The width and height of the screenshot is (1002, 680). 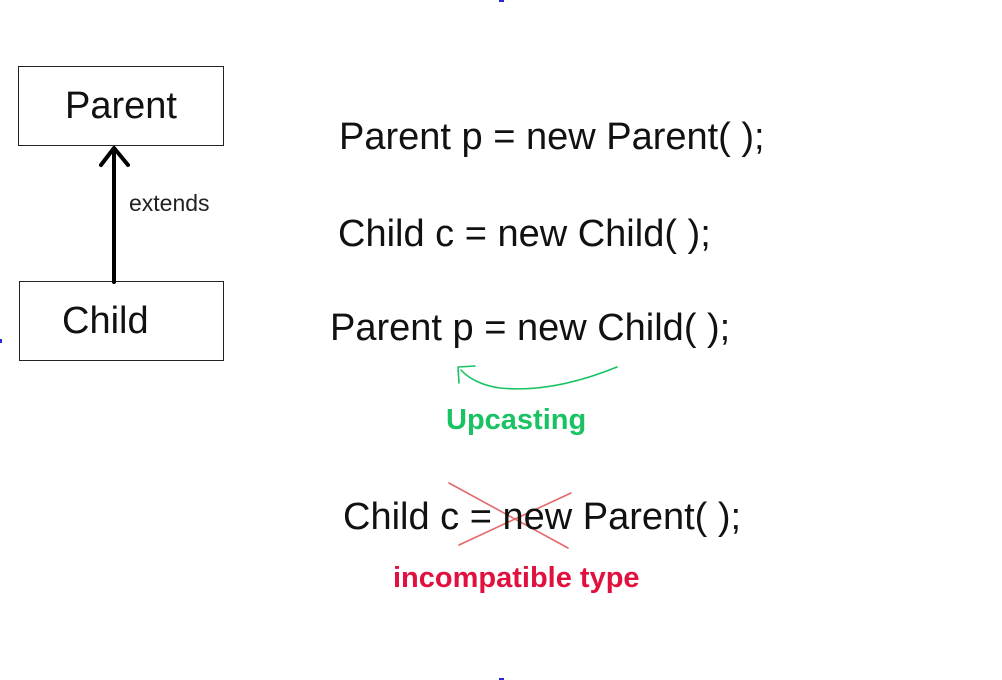 I want to click on upcasting-arrow, so click(x=537, y=377).